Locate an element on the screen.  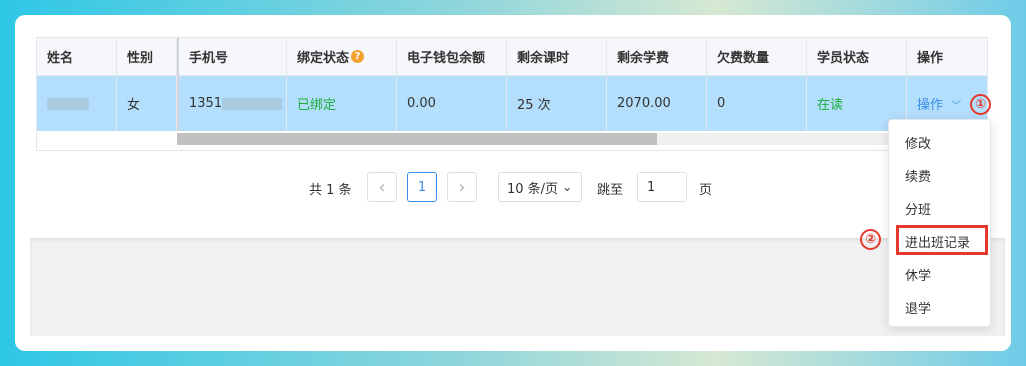
horizontal-scrollbar is located at coordinates (512, 139).